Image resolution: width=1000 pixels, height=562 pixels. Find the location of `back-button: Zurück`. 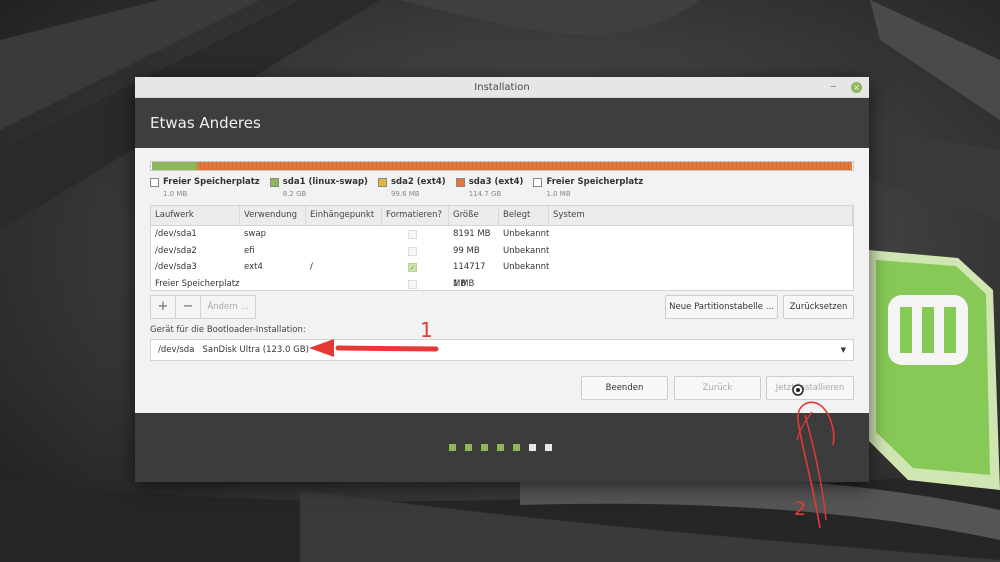

back-button: Zurück is located at coordinates (717, 388).